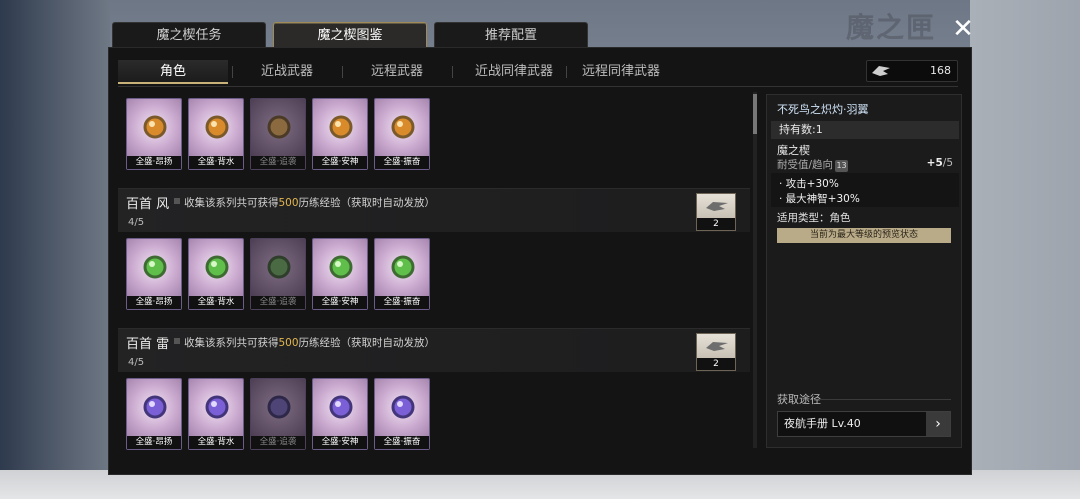 The width and height of the screenshot is (1080, 499). What do you see at coordinates (938, 424) in the screenshot?
I see `chevron-right-icon: ›` at bounding box center [938, 424].